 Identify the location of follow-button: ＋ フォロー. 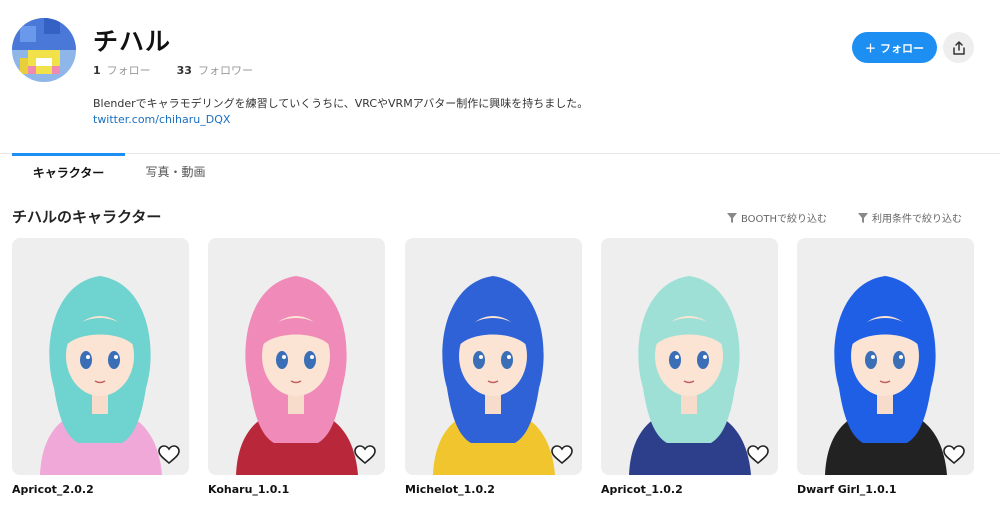
(894, 47).